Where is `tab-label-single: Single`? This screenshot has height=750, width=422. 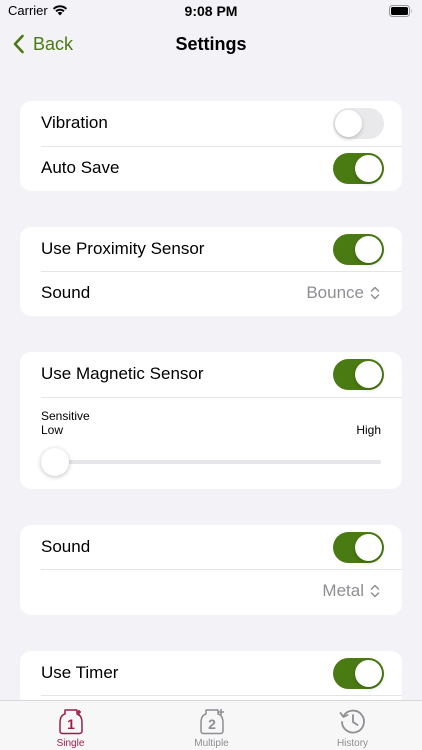
tab-label-single: Single is located at coordinates (70, 743).